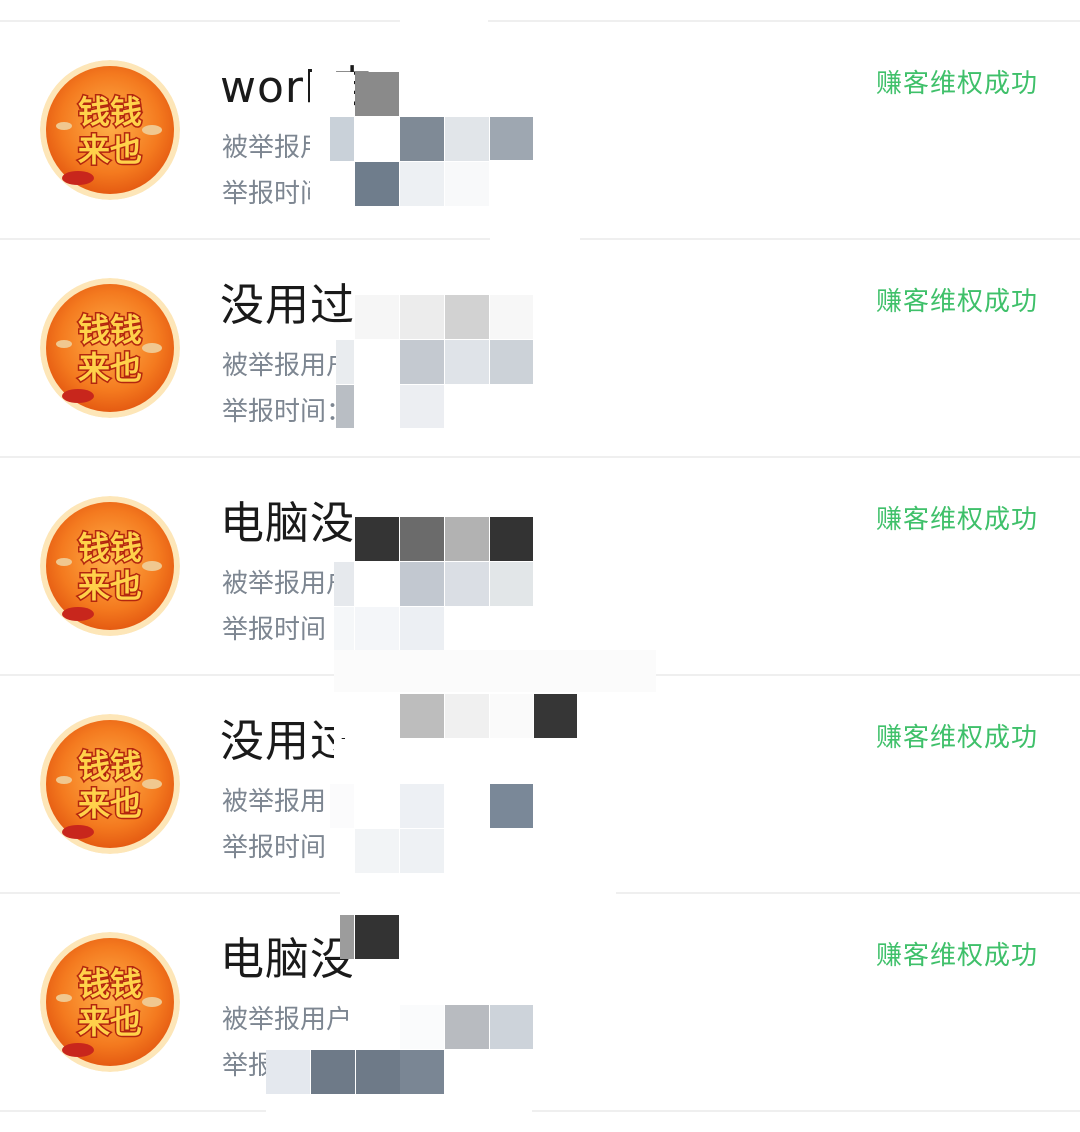  Describe the element at coordinates (298, 87) in the screenshot. I see `report-title: work电` at that location.